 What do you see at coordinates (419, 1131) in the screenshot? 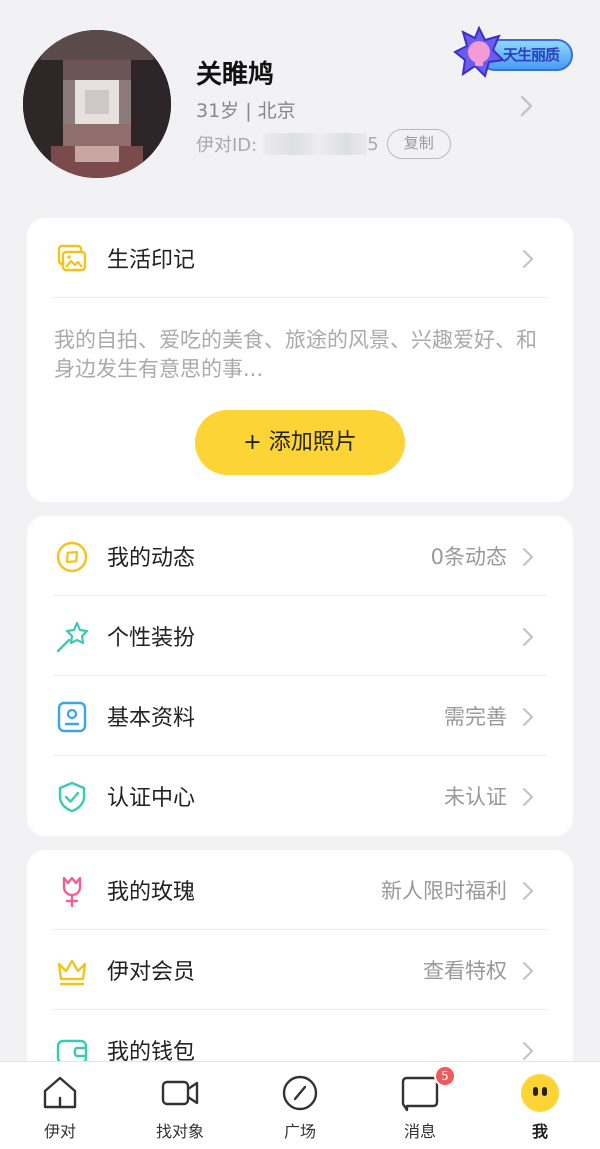
I see `tab-label: 消息` at bounding box center [419, 1131].